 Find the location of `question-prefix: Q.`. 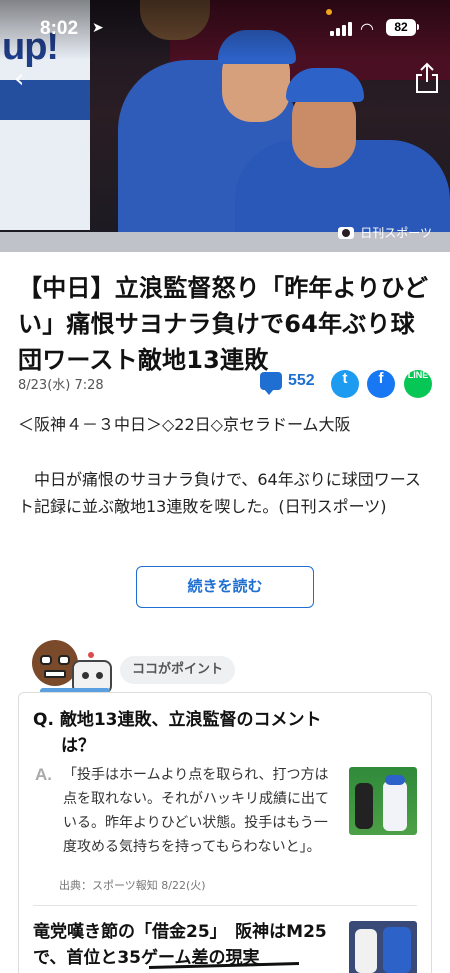

question-prefix: Q. is located at coordinates (43, 720).